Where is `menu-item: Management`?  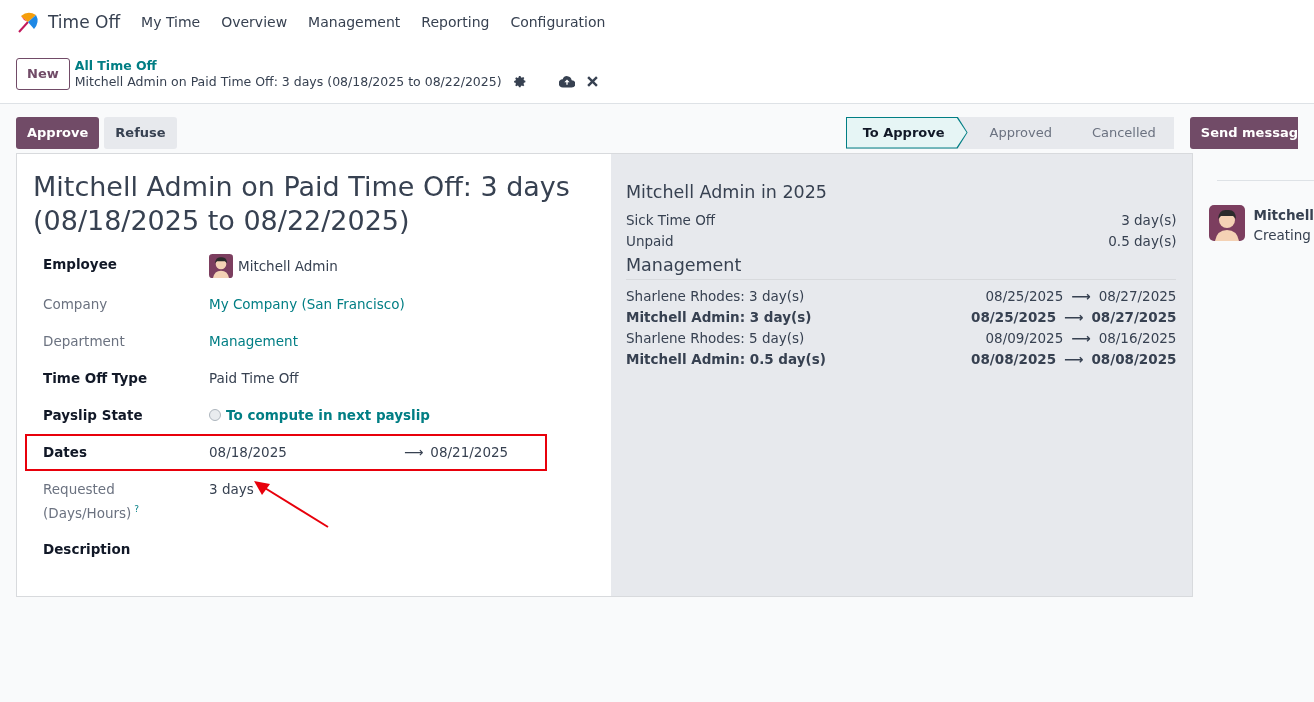
menu-item: Management is located at coordinates (354, 22).